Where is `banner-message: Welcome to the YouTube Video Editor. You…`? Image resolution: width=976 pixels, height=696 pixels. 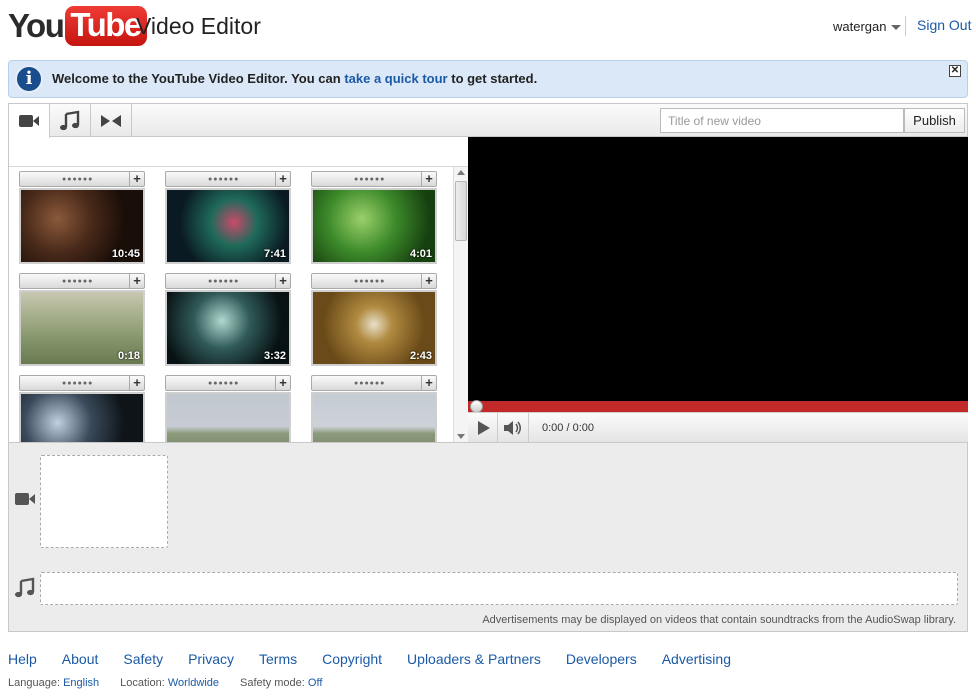 banner-message: Welcome to the YouTube Video Editor. You… is located at coordinates (294, 78).